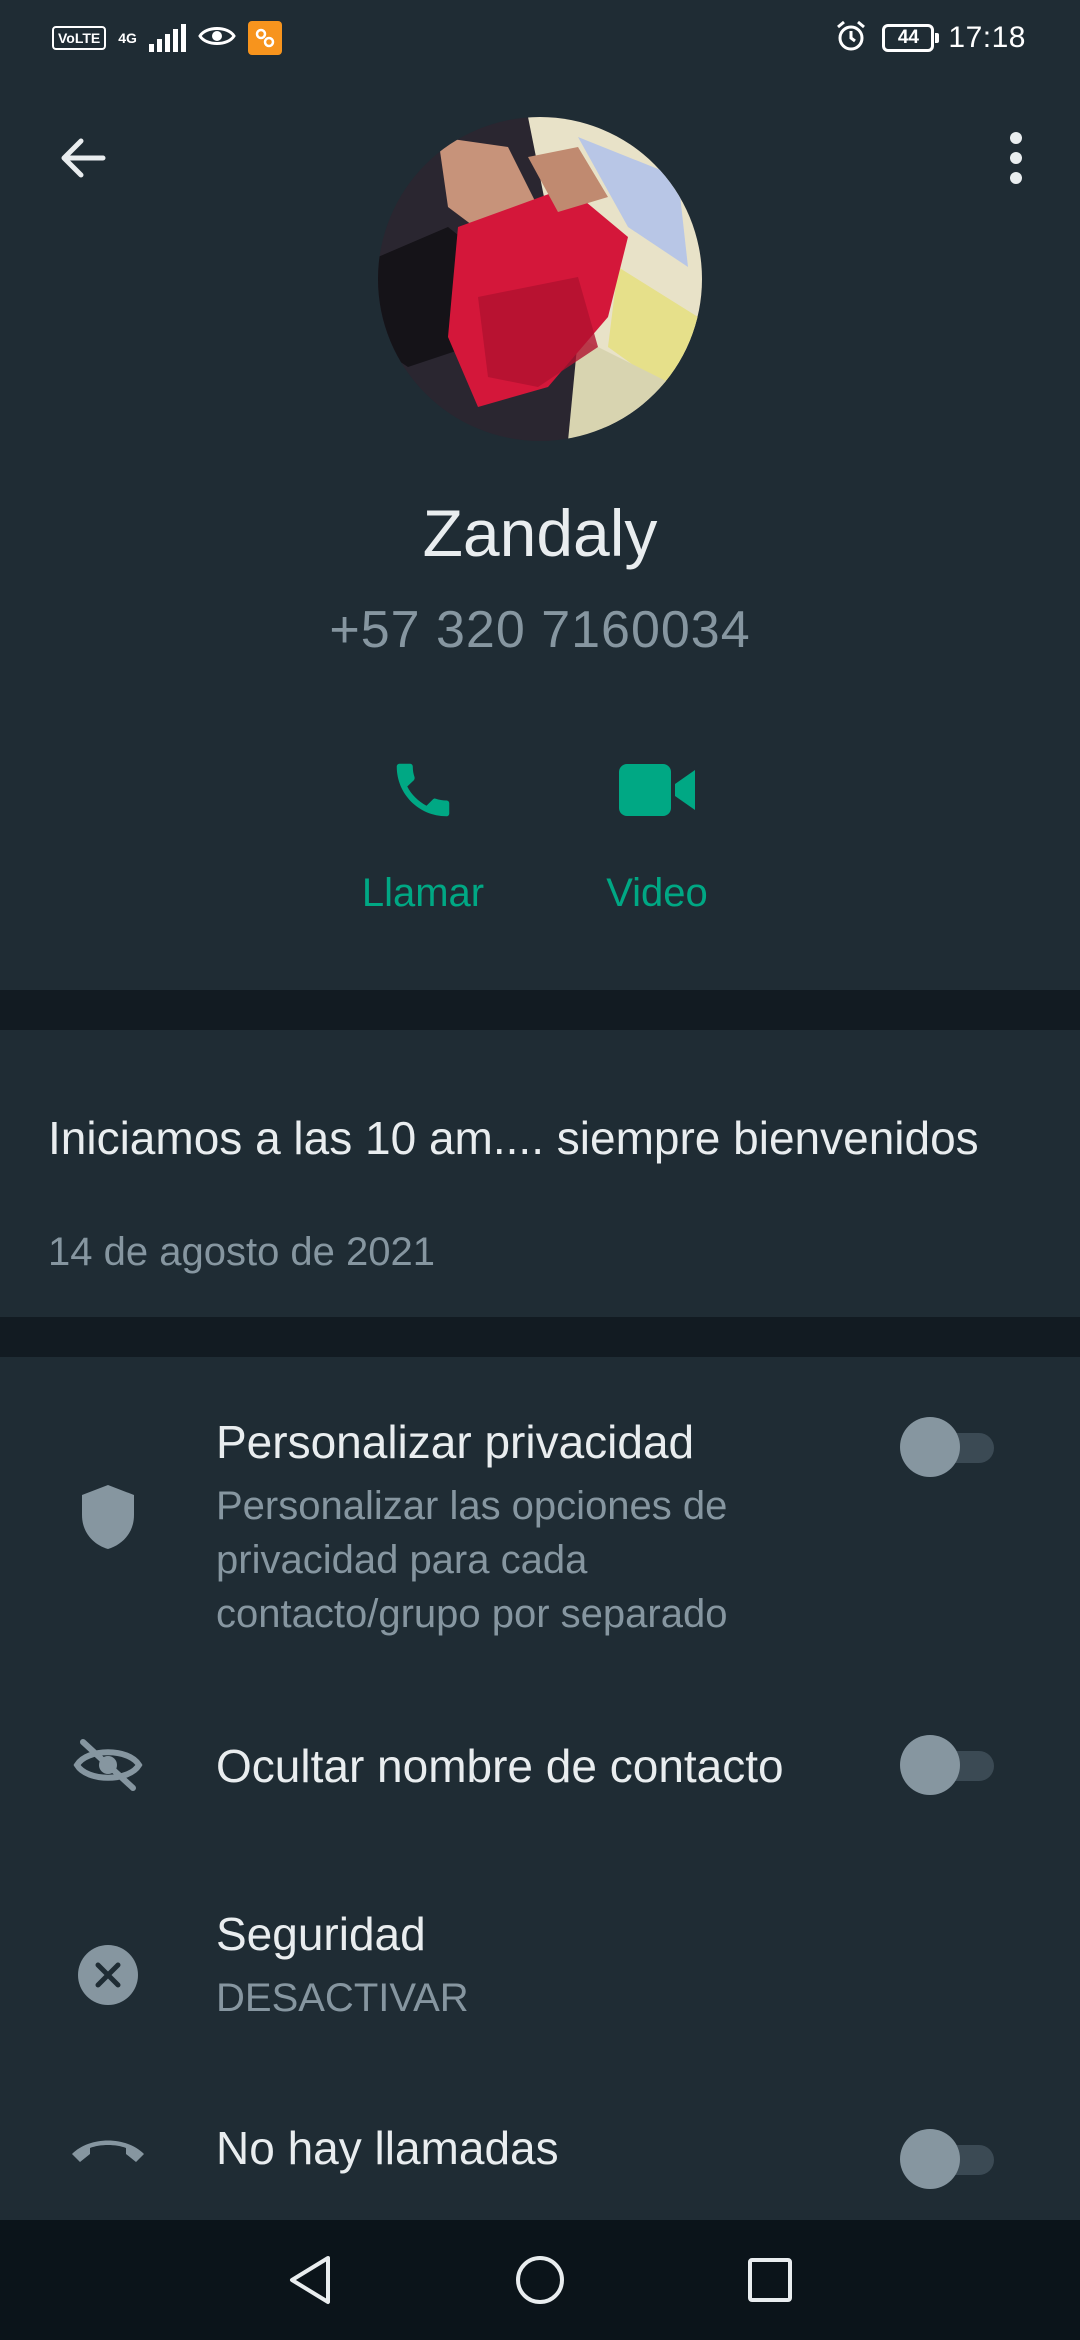 Image resolution: width=1080 pixels, height=2340 pixels. I want to click on system-nav-bar, so click(540, 2280).